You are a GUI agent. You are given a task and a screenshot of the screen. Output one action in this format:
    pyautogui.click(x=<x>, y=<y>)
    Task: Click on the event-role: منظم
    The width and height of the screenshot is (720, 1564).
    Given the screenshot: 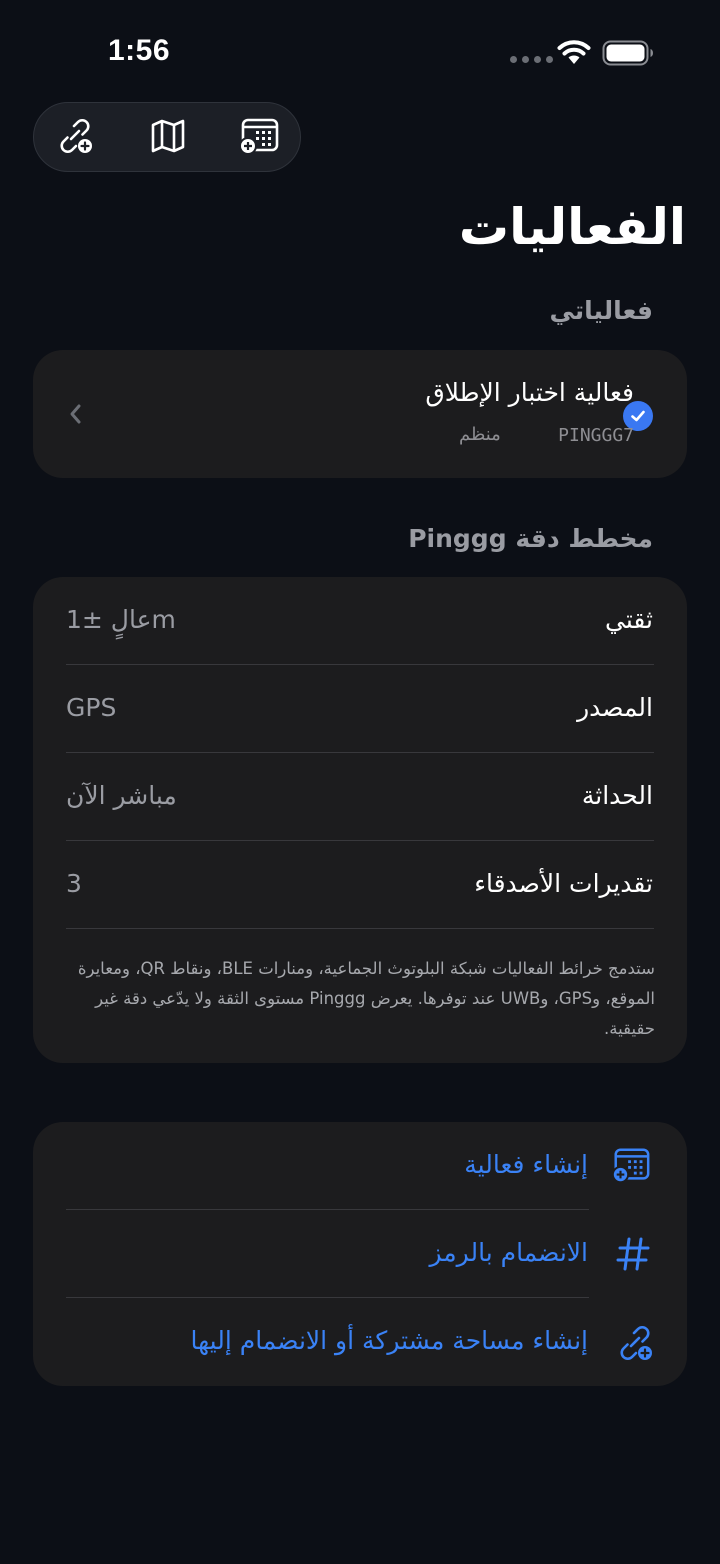 What is the action you would take?
    pyautogui.click(x=480, y=434)
    